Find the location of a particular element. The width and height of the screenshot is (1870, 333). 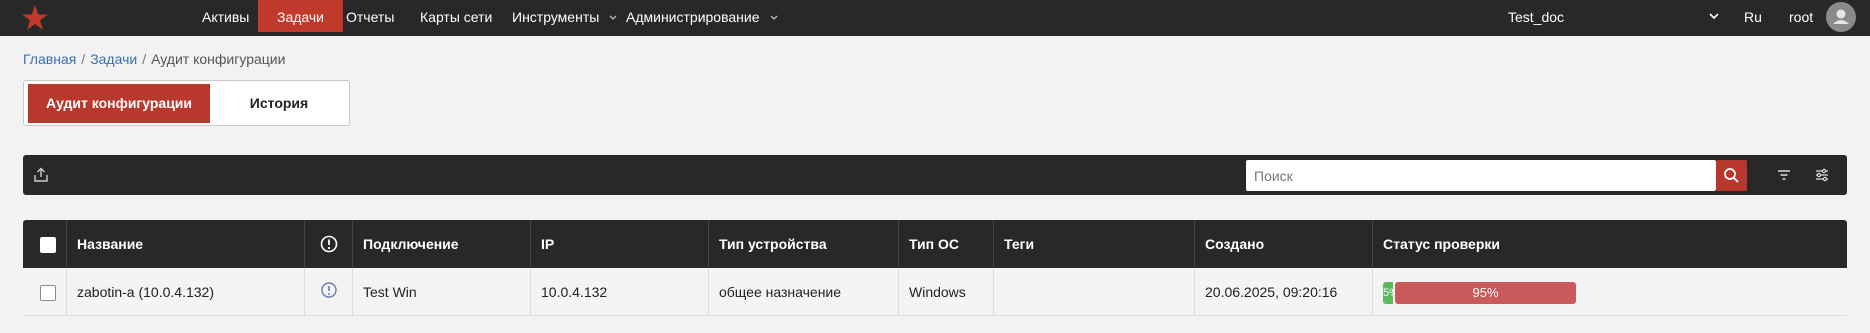

nav-item-tasks: Задачи is located at coordinates (301, 16).